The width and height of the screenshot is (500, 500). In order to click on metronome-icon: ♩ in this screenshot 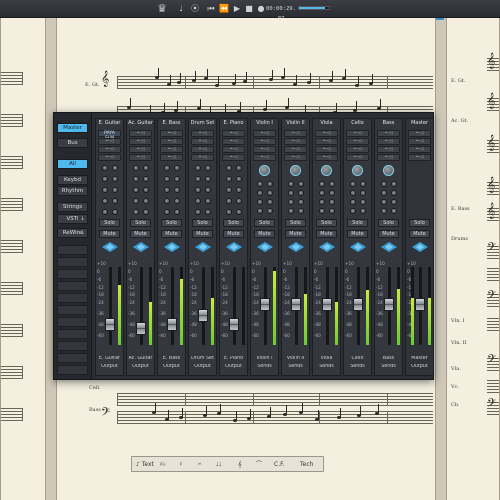, I will do `click(181, 9)`.